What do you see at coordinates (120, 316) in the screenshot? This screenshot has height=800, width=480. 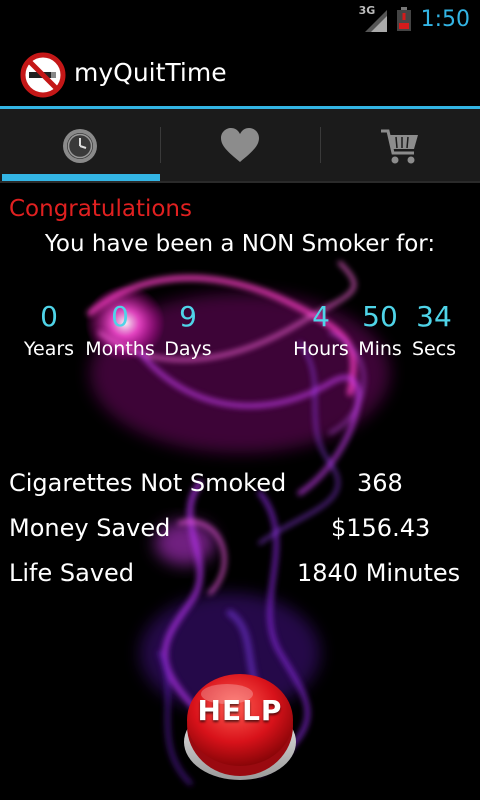 I see `timer-months-value: 0` at bounding box center [120, 316].